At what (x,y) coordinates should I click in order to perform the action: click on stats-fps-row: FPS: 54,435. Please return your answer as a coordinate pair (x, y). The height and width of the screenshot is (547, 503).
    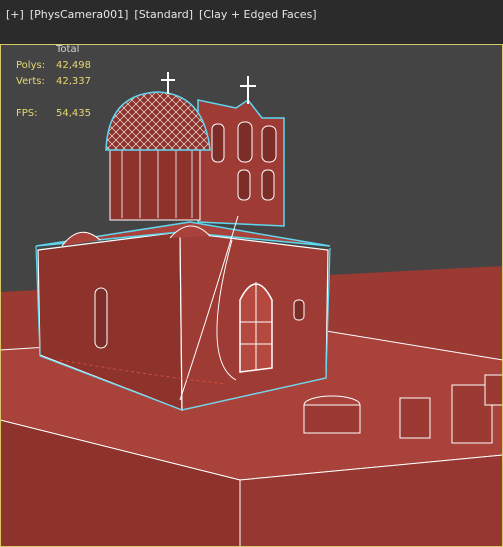
    Looking at the image, I should click on (53, 114).